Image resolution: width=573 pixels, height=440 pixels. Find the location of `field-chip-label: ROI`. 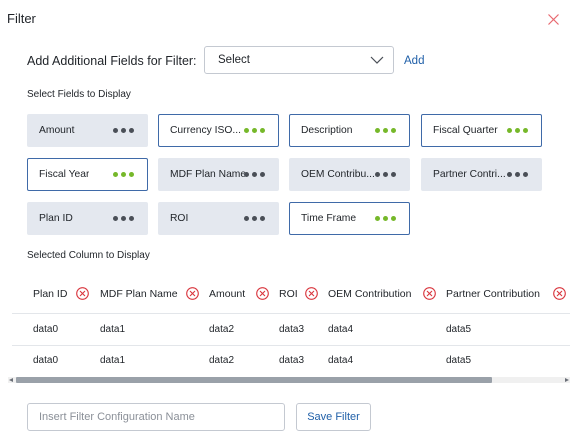

field-chip-label: ROI is located at coordinates (179, 218).